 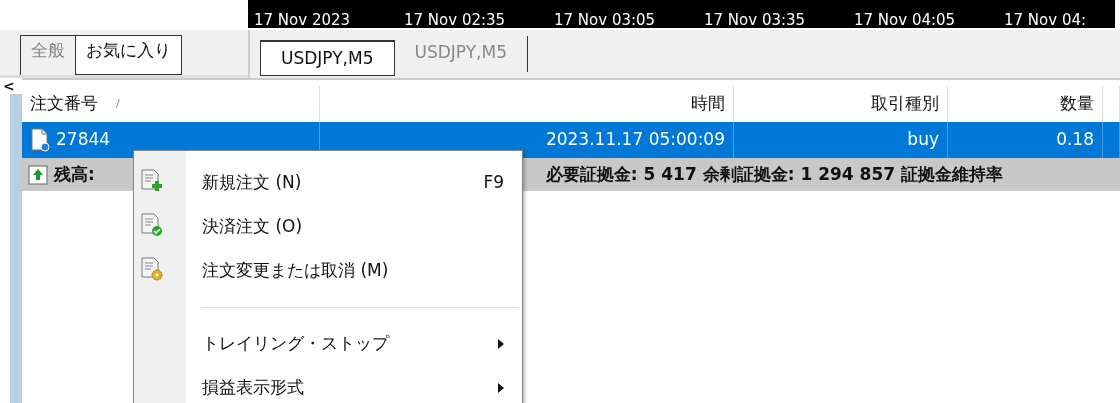 What do you see at coordinates (152, 269) in the screenshot?
I see `document-gear-icon` at bounding box center [152, 269].